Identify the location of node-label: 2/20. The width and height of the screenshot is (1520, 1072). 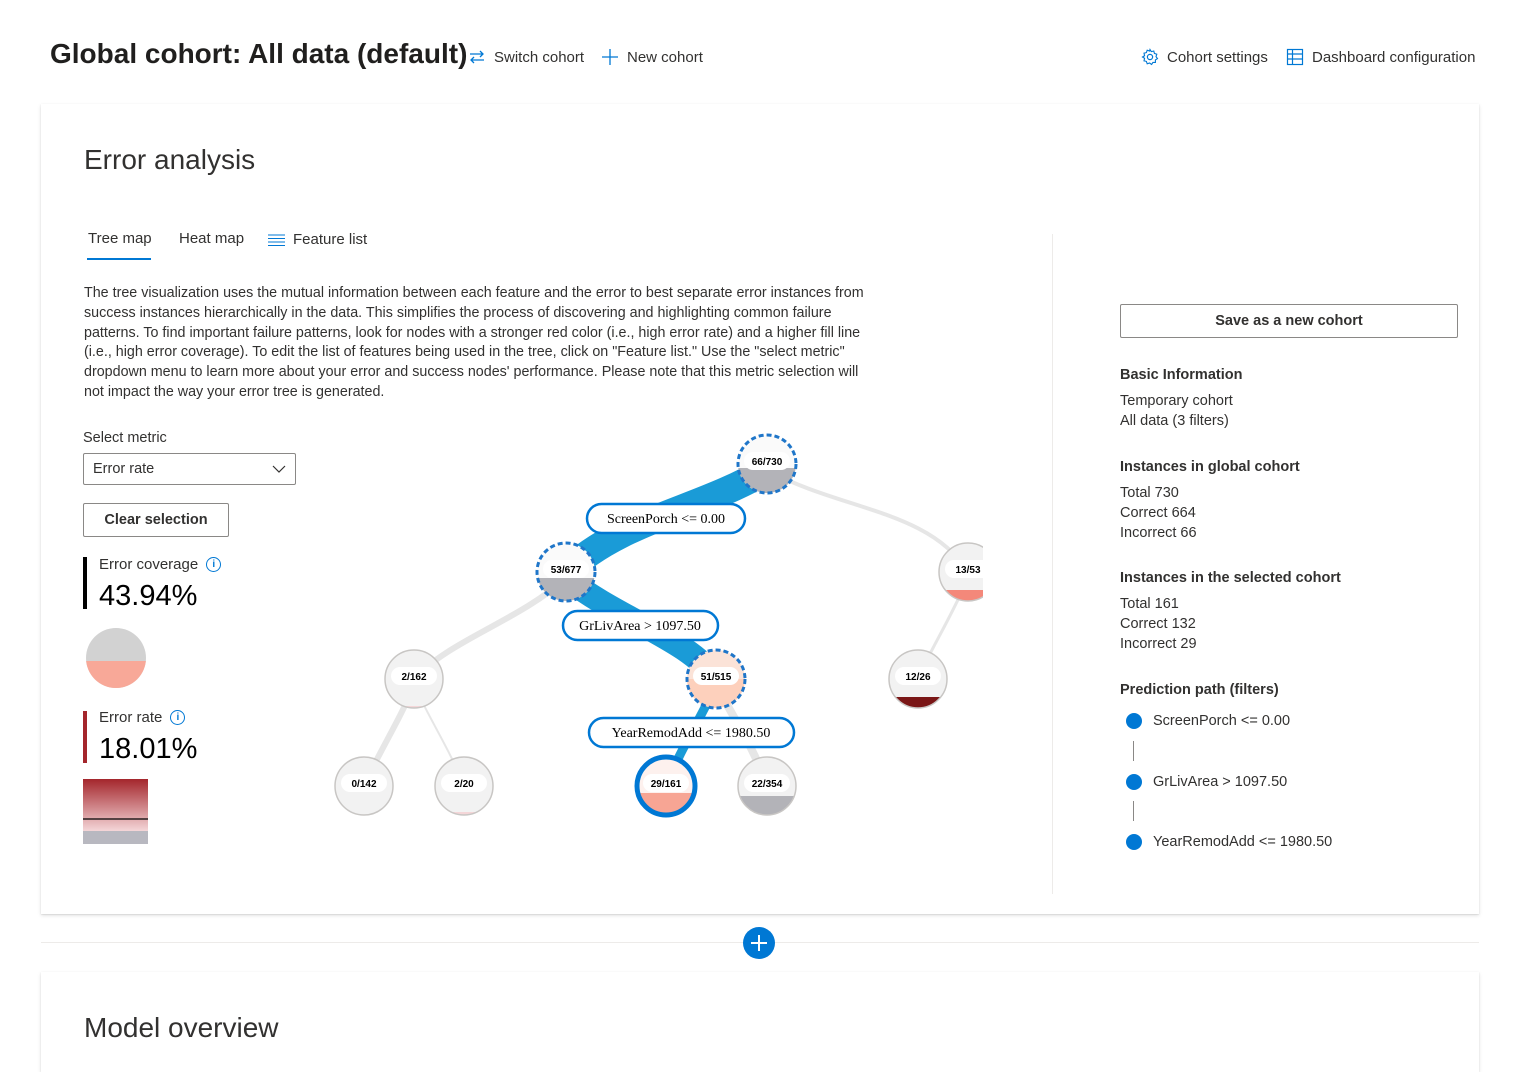
(464, 784).